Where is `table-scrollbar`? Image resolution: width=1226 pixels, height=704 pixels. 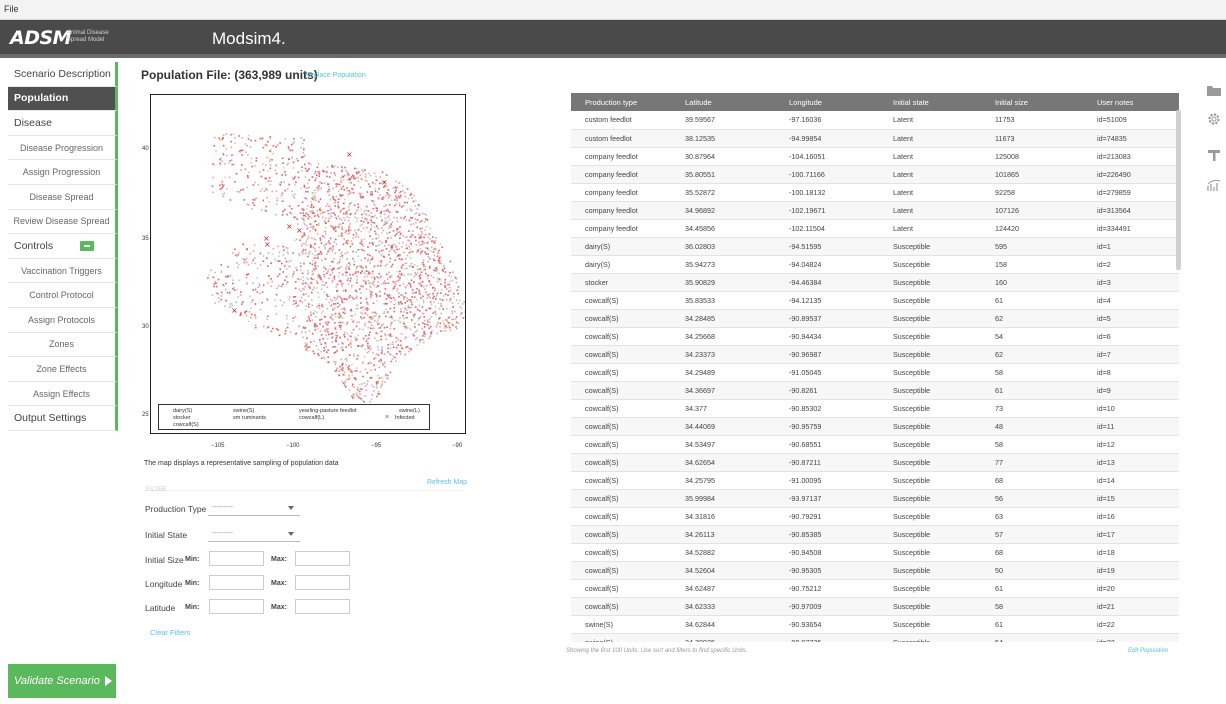
table-scrollbar is located at coordinates (1178, 190).